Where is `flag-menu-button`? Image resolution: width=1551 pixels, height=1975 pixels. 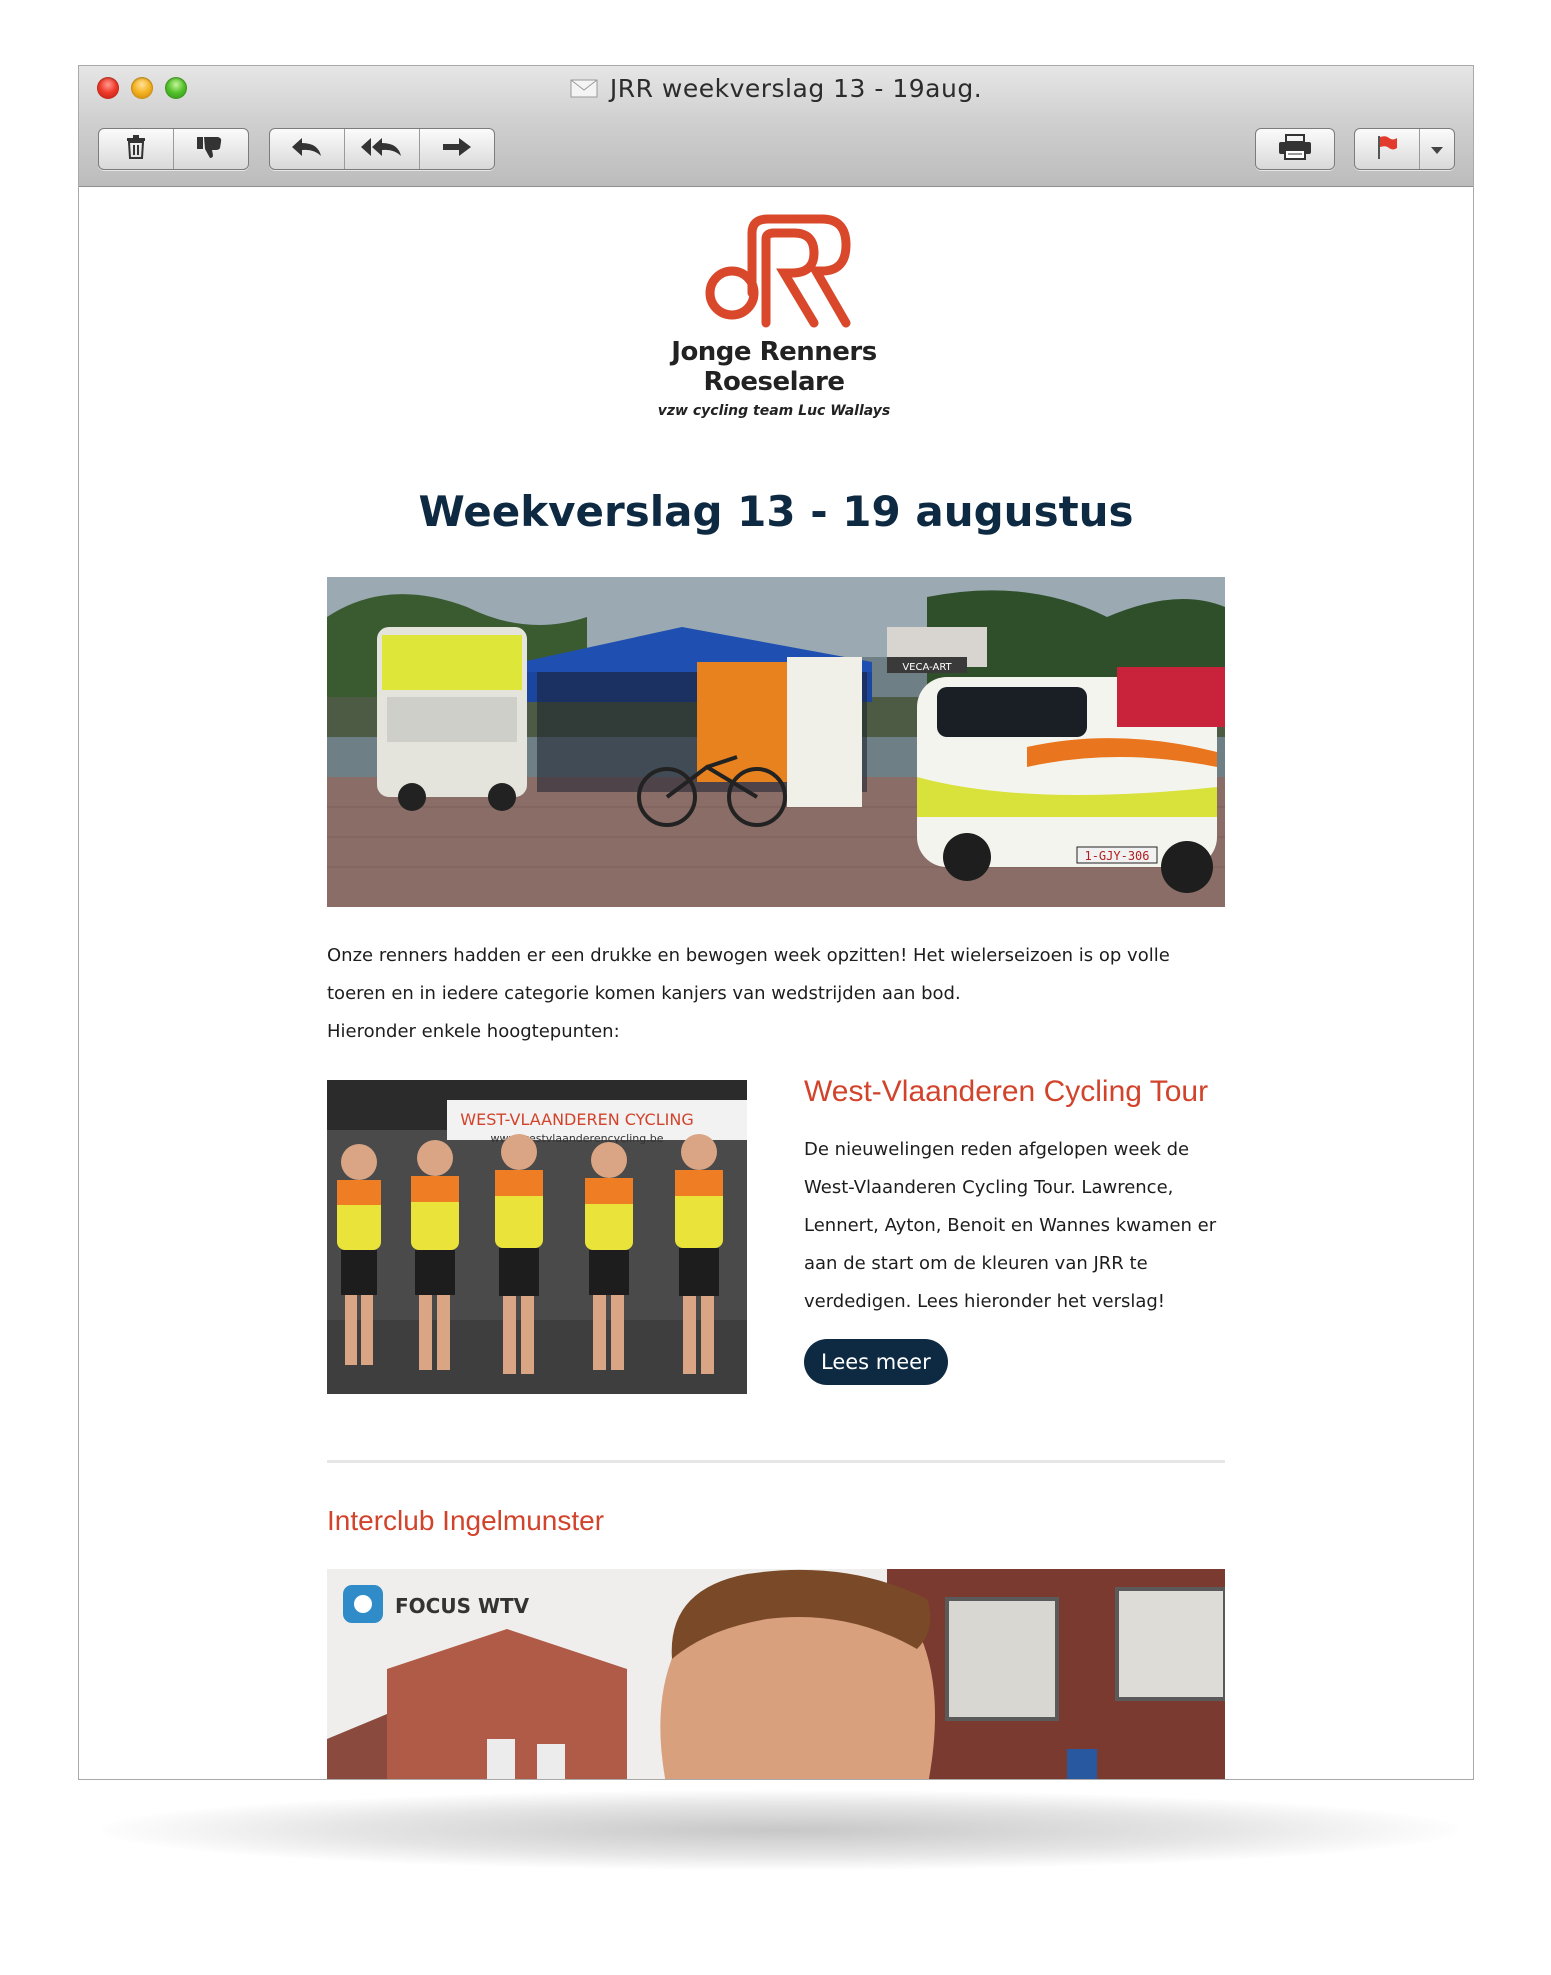
flag-menu-button is located at coordinates (1437, 149).